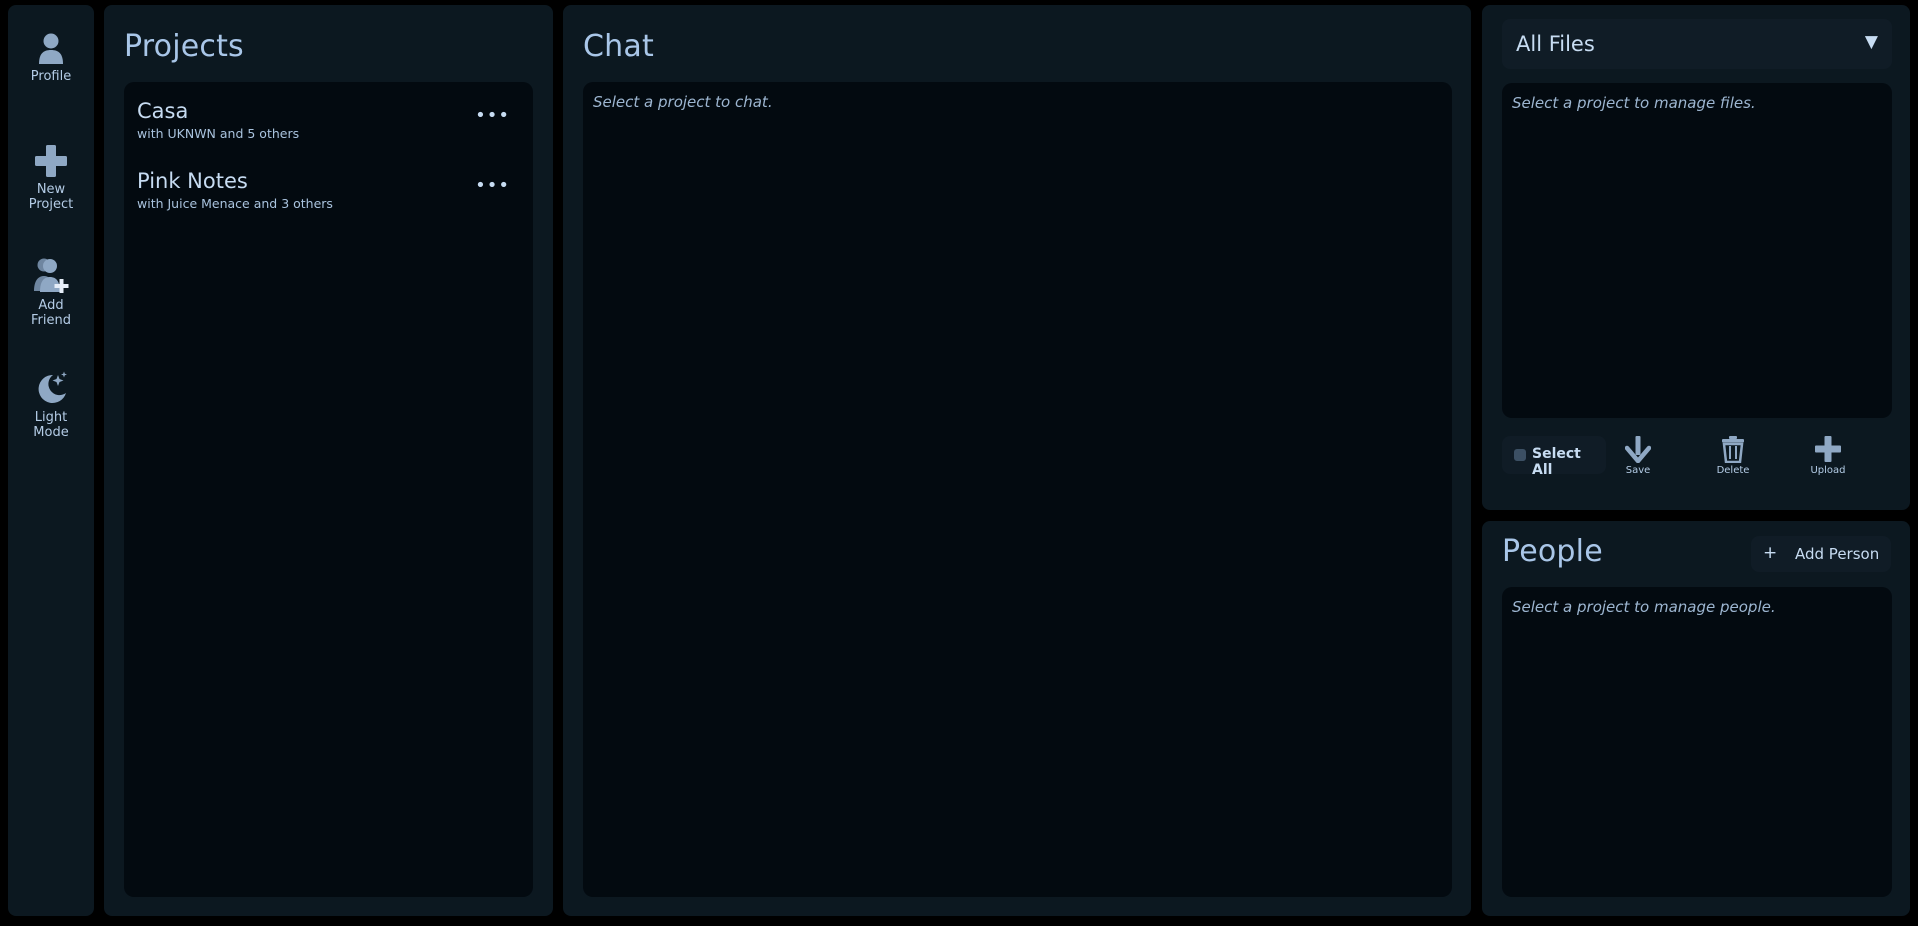  What do you see at coordinates (235, 203) in the screenshot?
I see `project-members: with Juice Menace and 3 others` at bounding box center [235, 203].